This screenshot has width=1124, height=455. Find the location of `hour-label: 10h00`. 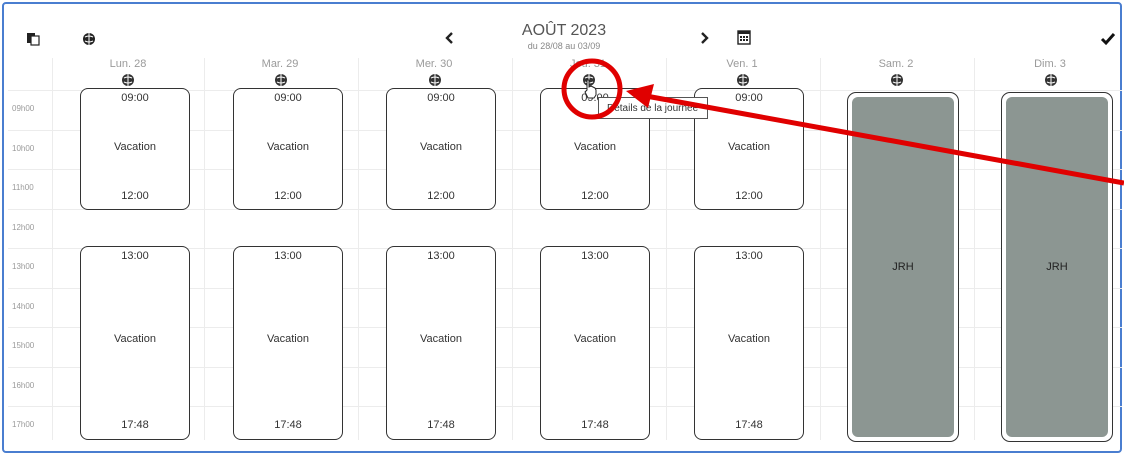

hour-label: 10h00 is located at coordinates (23, 148).